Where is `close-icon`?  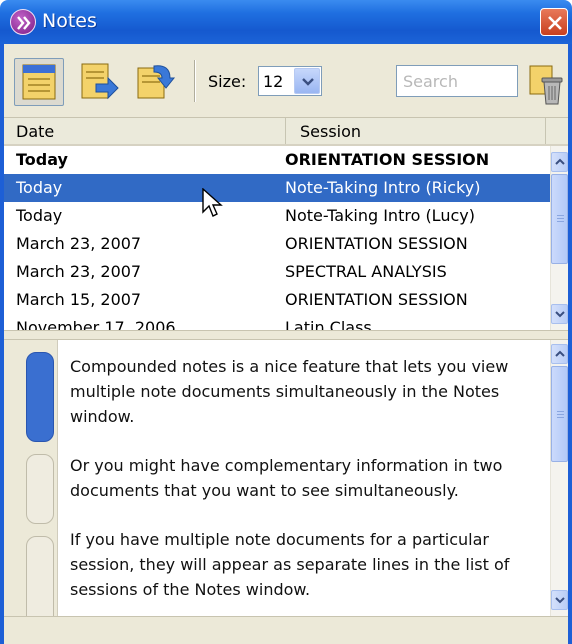
close-icon is located at coordinates (555, 23).